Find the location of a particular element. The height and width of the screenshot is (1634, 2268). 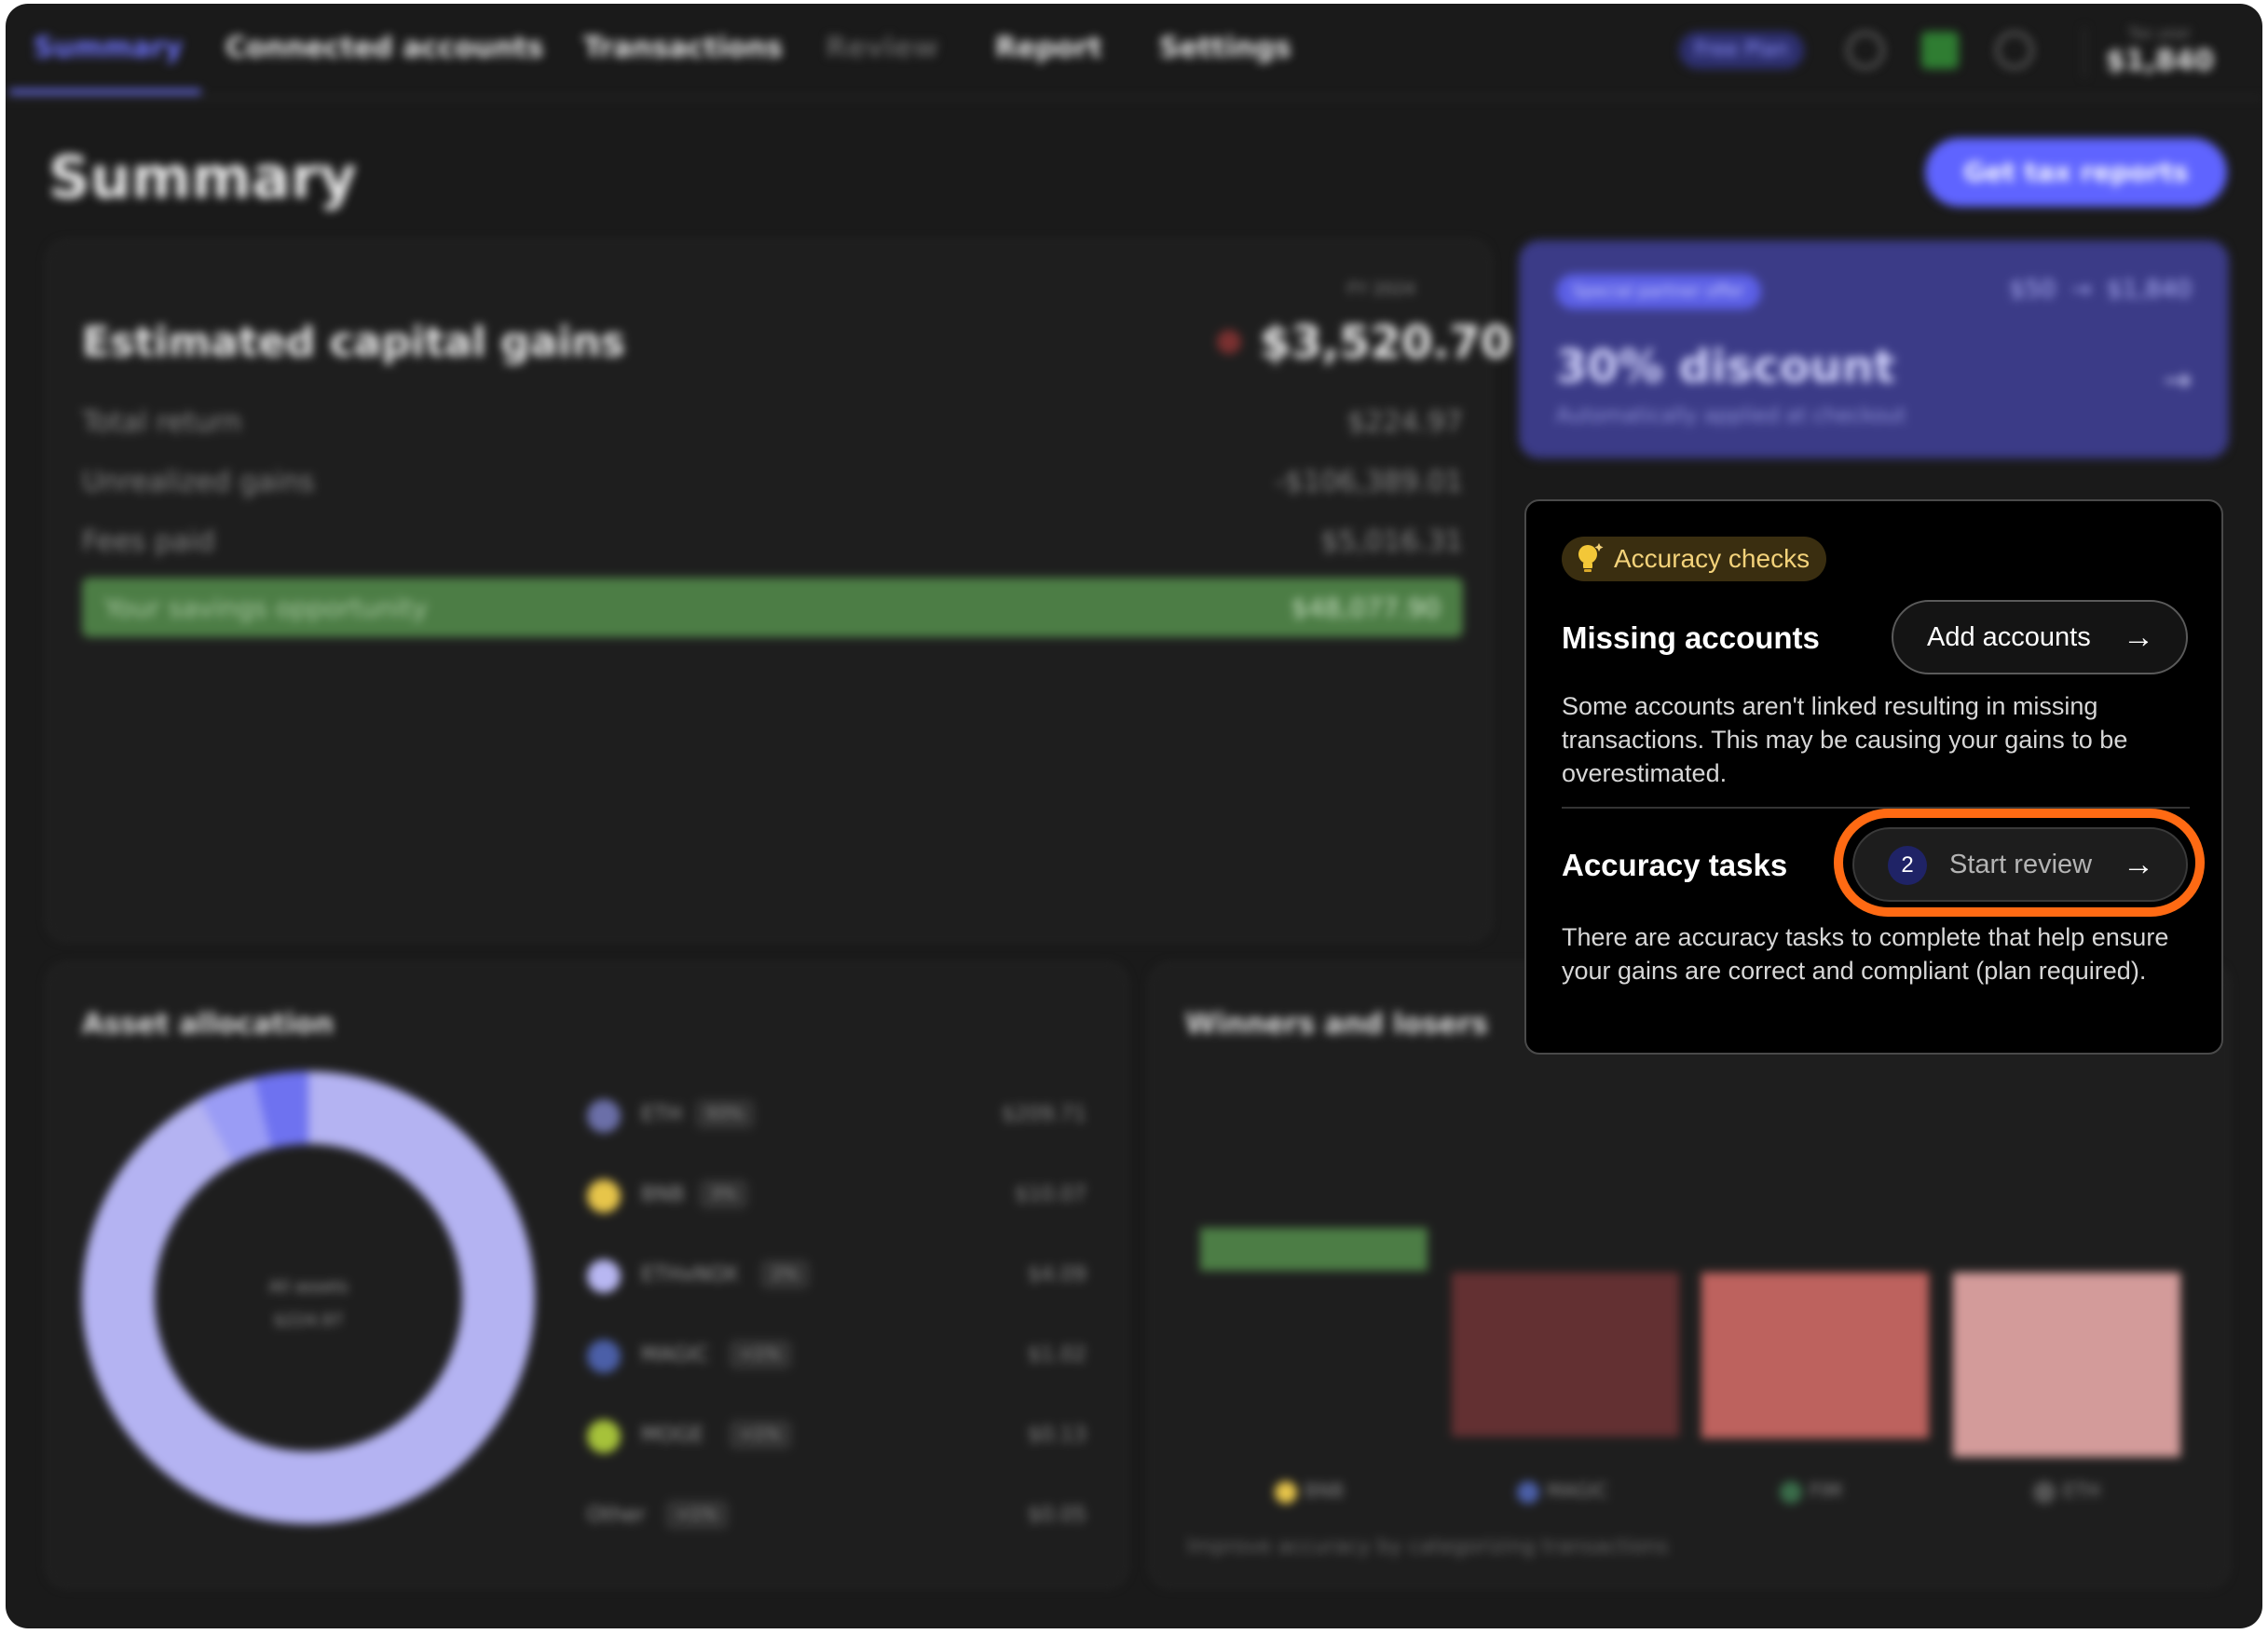

bar-label: BNB is located at coordinates (1309, 1492).